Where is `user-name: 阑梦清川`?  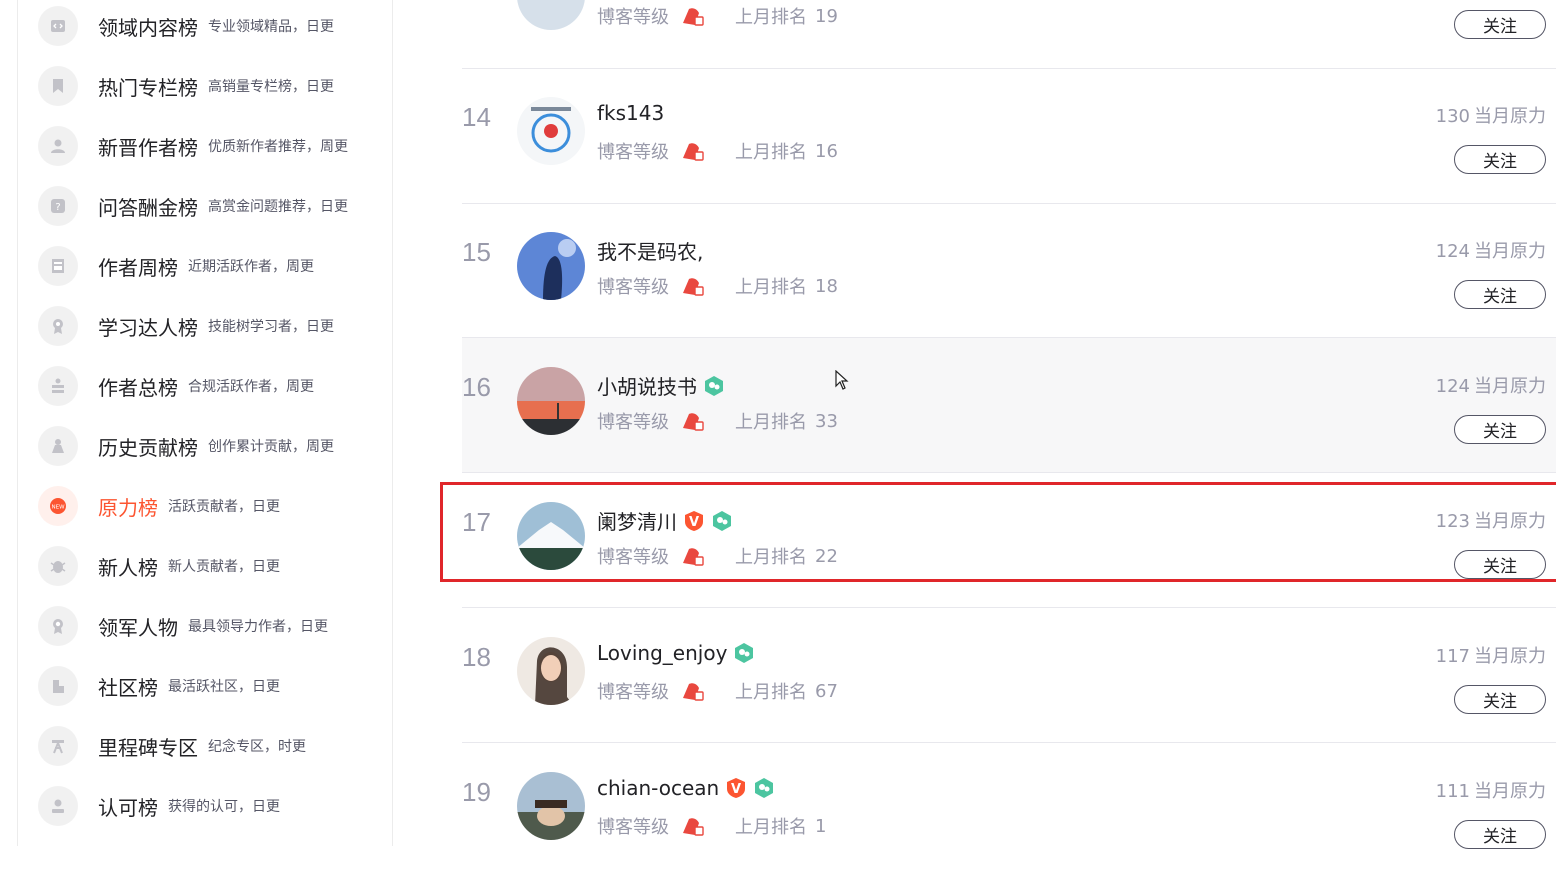
user-name: 阑梦清川 is located at coordinates (637, 520).